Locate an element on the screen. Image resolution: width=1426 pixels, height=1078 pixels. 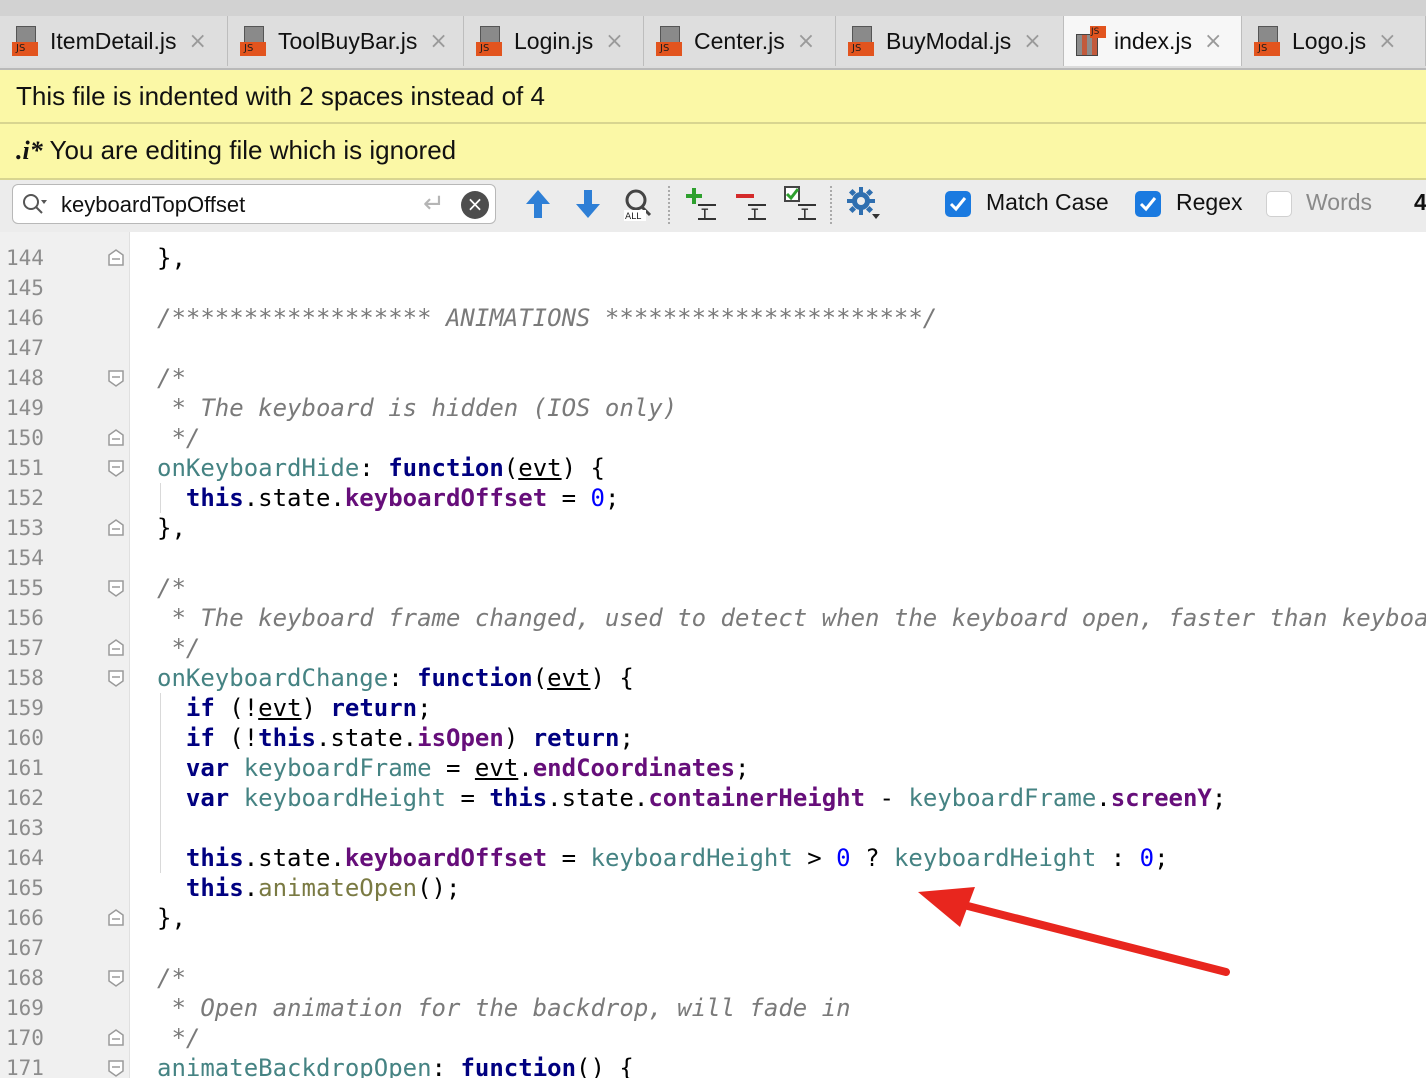
tab-label: Login.js is located at coordinates (554, 40).